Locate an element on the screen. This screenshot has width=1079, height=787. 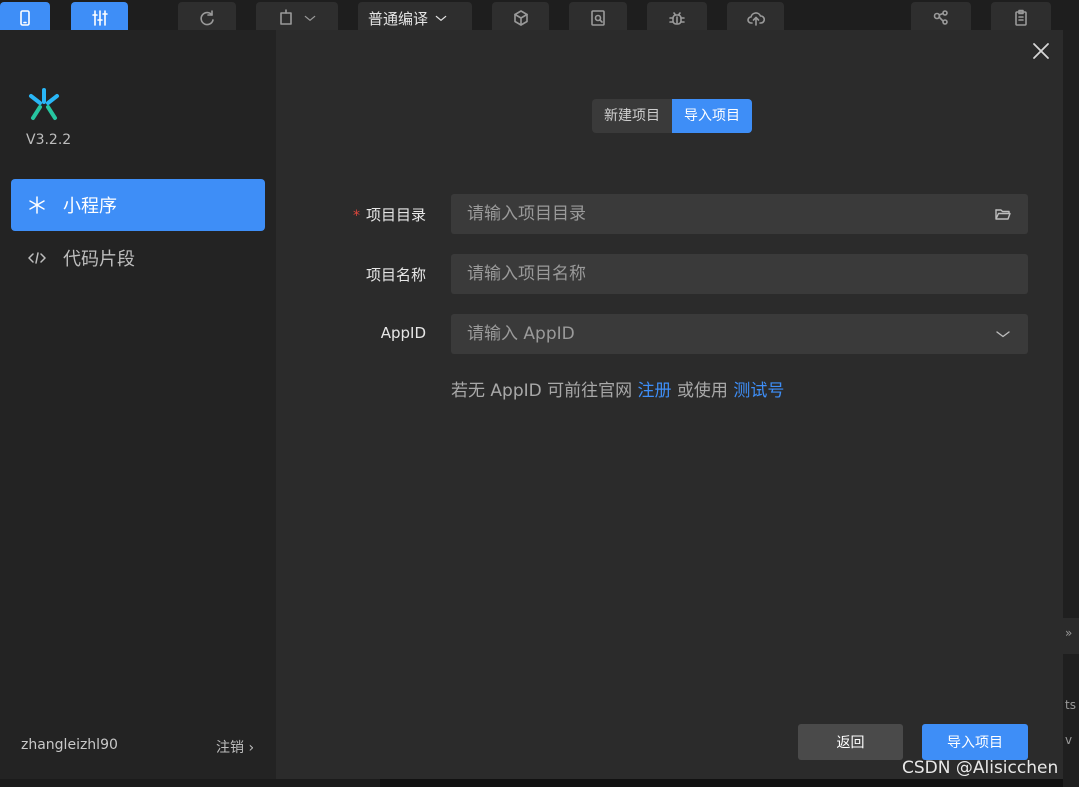
register-link: 注册 is located at coordinates (655, 391).